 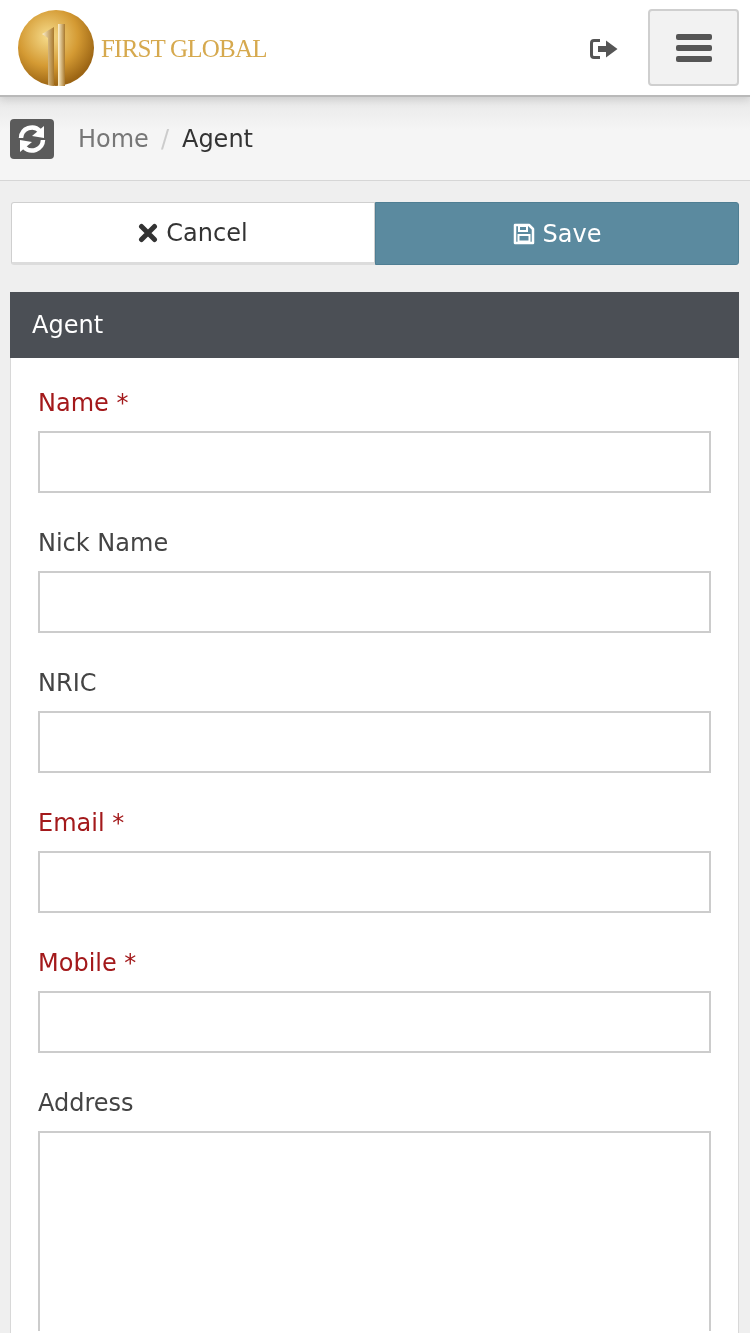 What do you see at coordinates (84, 403) in the screenshot?
I see `field-label: Name *` at bounding box center [84, 403].